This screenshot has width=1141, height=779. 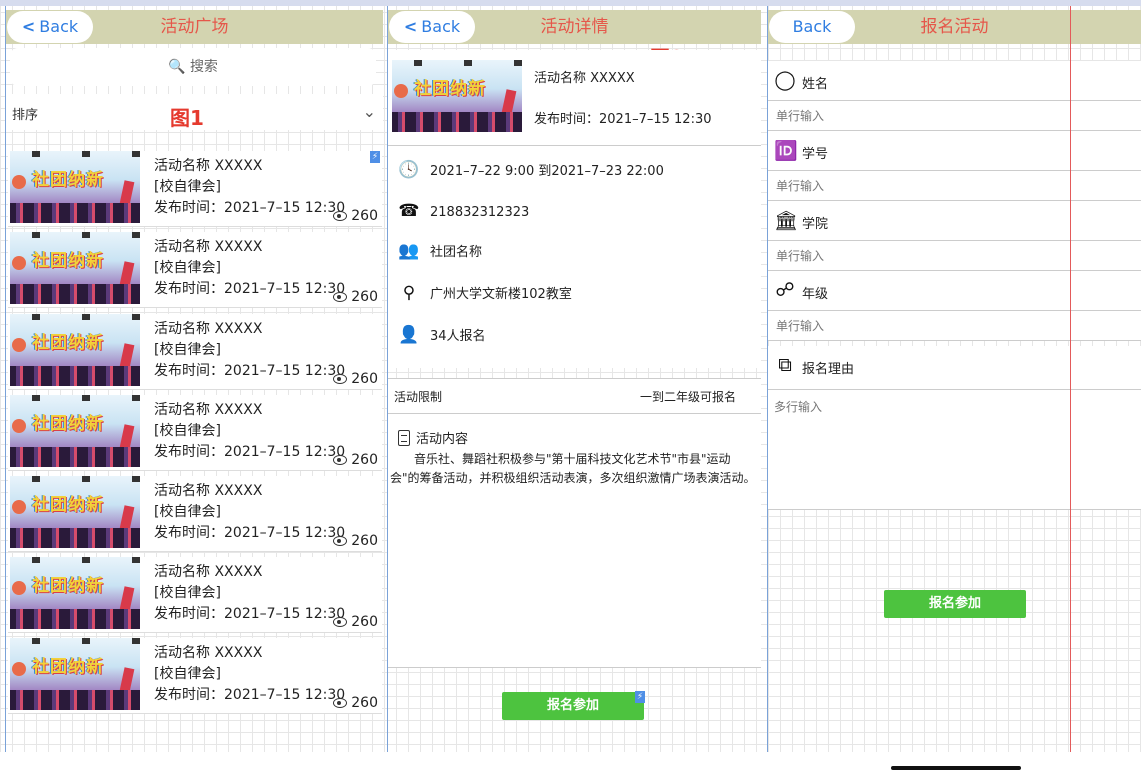 I want to click on location-pin-icon: ⚲, so click(x=409, y=293).